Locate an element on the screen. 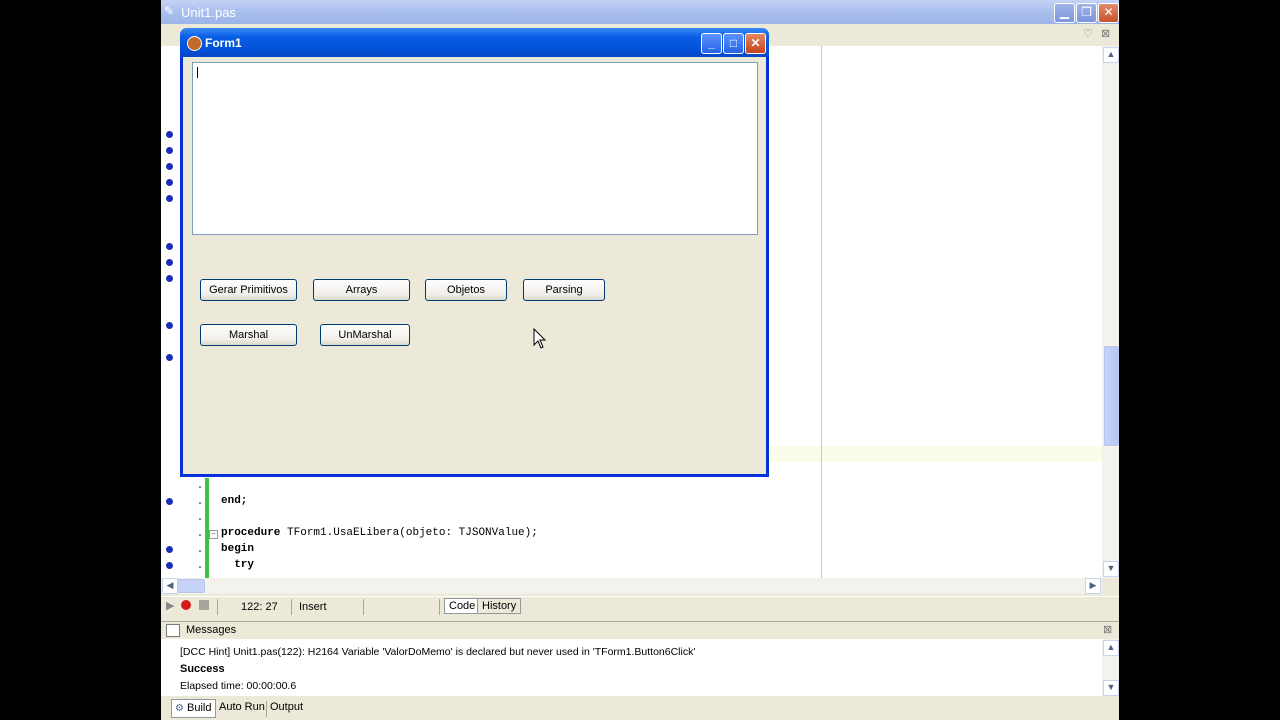  messages-tabs: ⚙ Build Auto Run Output is located at coordinates (640, 708).